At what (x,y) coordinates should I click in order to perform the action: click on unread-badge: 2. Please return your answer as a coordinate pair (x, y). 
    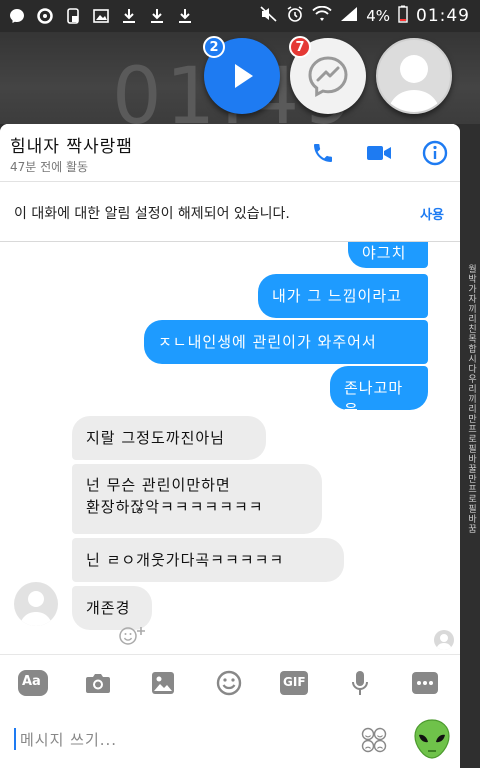
    Looking at the image, I should click on (214, 47).